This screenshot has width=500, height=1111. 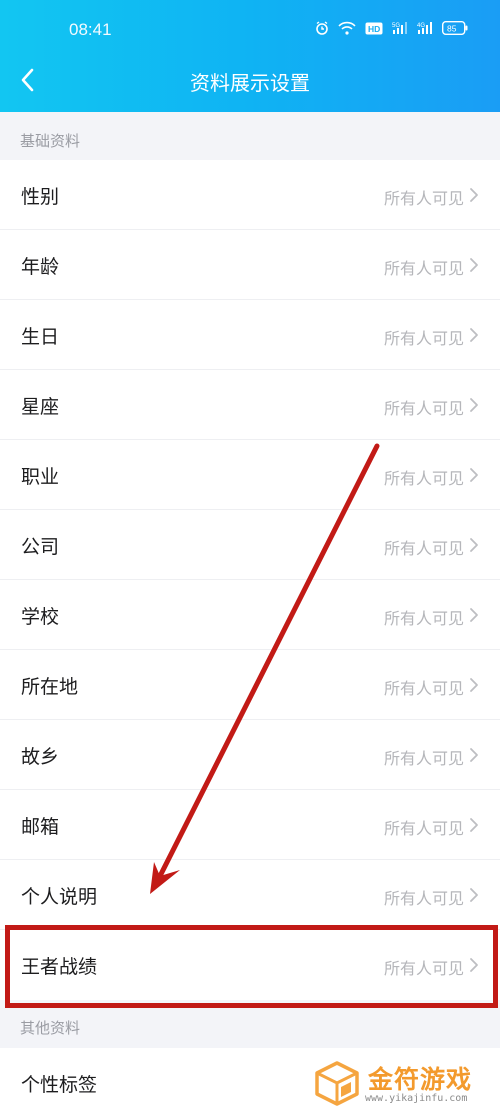 I want to click on highlight-box, so click(x=251, y=966).